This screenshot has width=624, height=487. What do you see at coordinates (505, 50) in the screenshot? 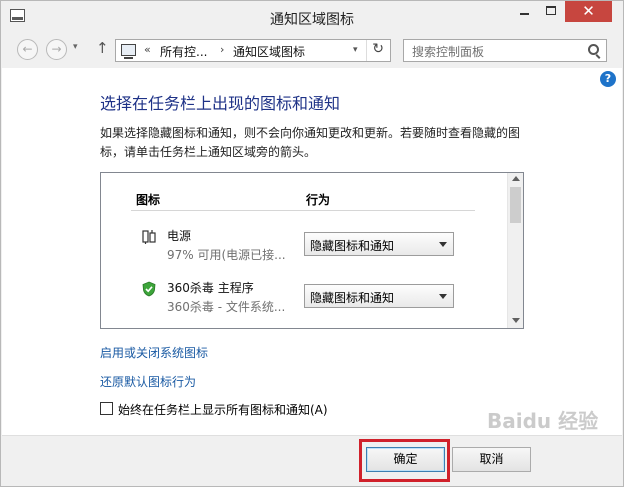
I see `search-box: 搜索控制面板` at bounding box center [505, 50].